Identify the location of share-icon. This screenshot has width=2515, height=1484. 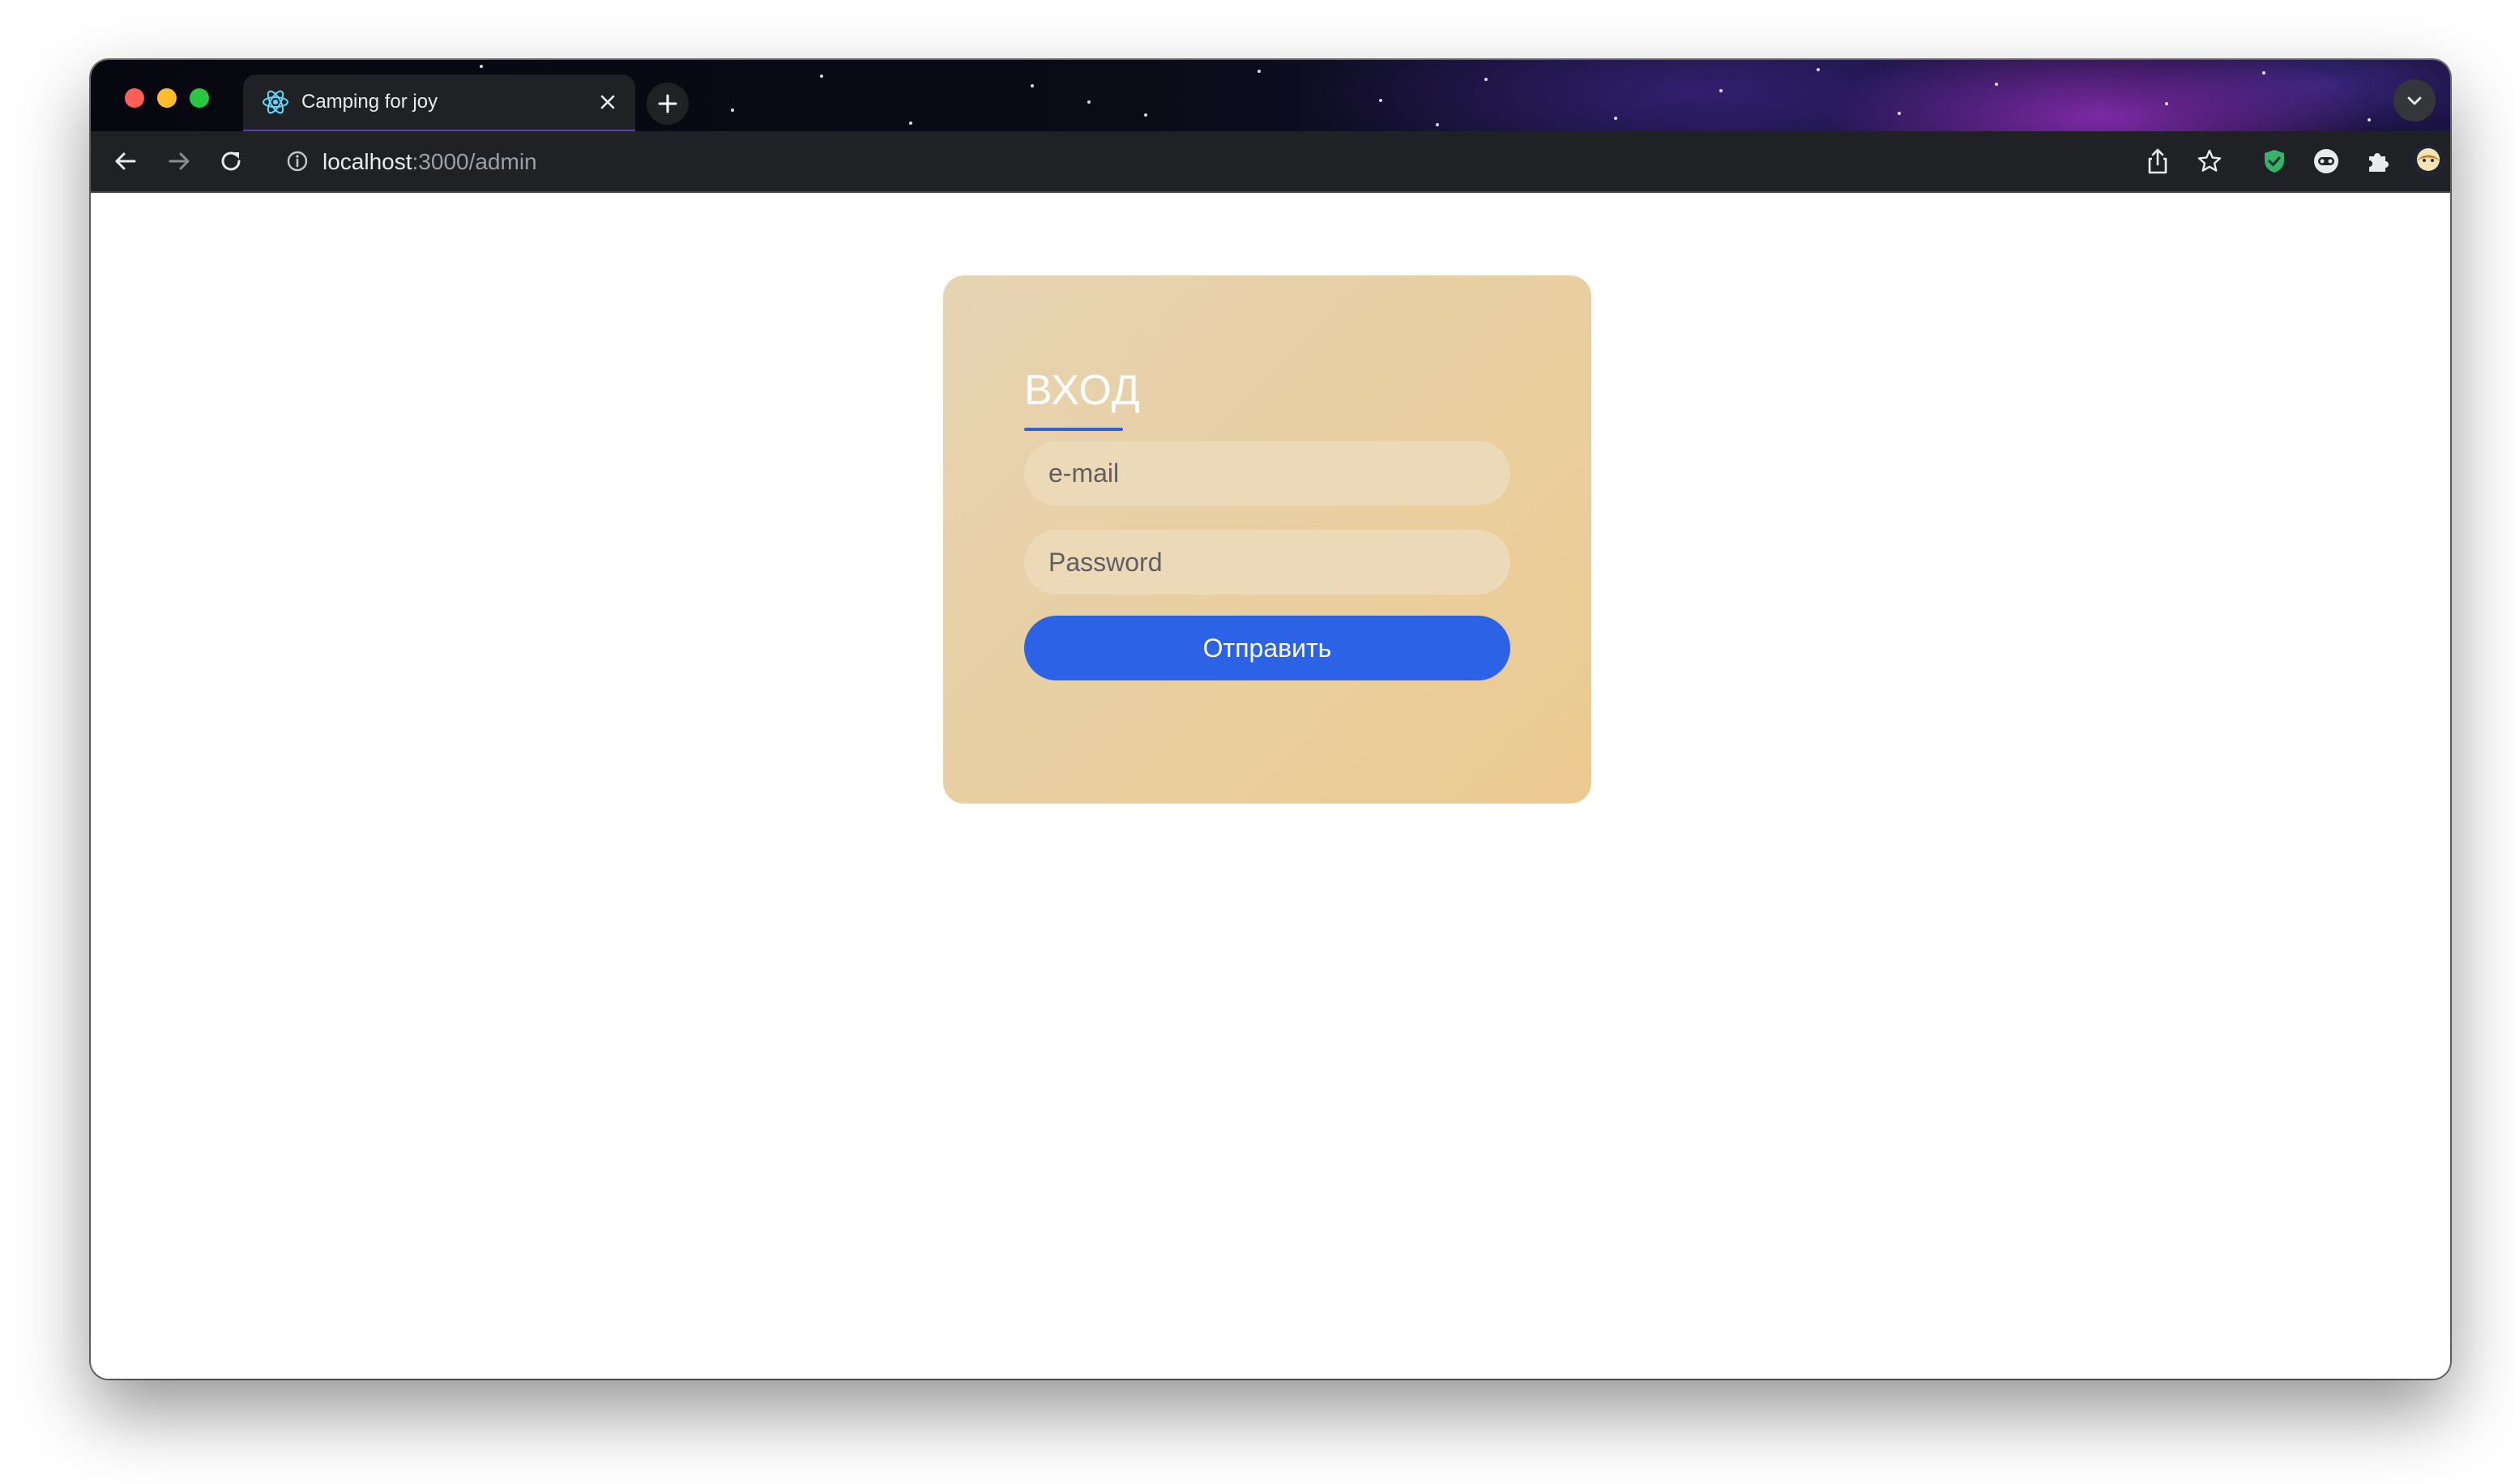
(2157, 161).